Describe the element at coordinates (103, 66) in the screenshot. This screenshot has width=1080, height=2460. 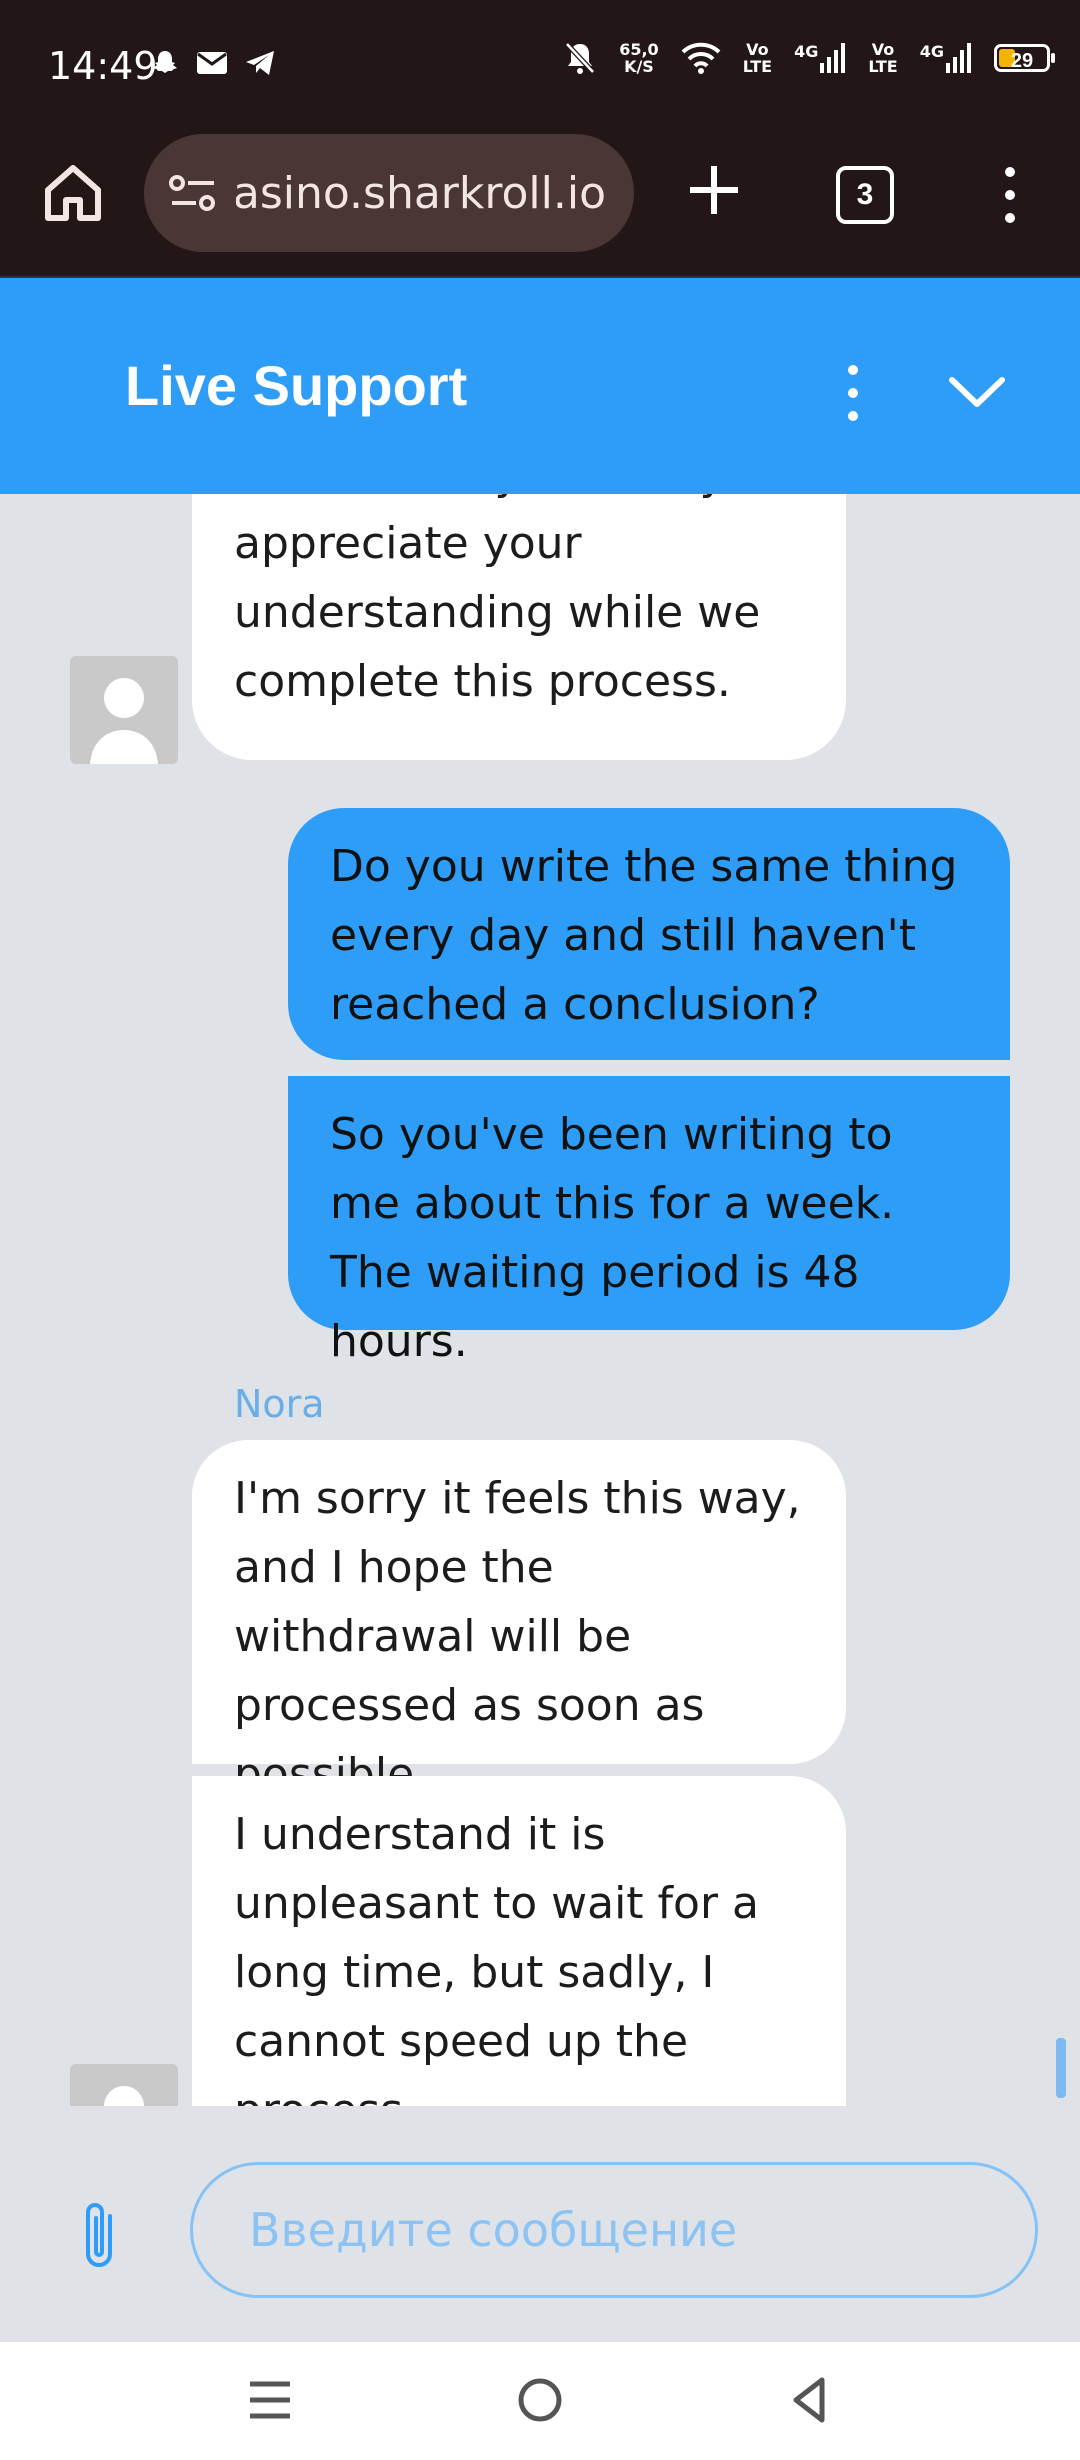
I see `status-time: 14:49` at that location.